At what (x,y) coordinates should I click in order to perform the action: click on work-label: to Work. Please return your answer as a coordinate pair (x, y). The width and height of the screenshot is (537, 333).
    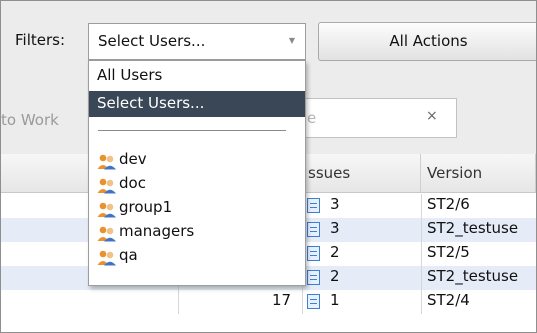
    Looking at the image, I should click on (30, 120).